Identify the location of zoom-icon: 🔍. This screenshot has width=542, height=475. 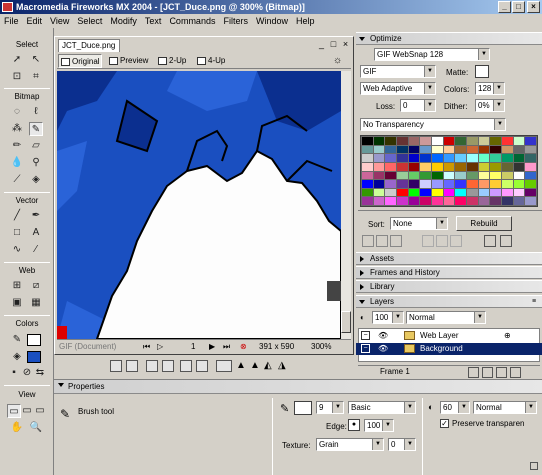
(36, 428).